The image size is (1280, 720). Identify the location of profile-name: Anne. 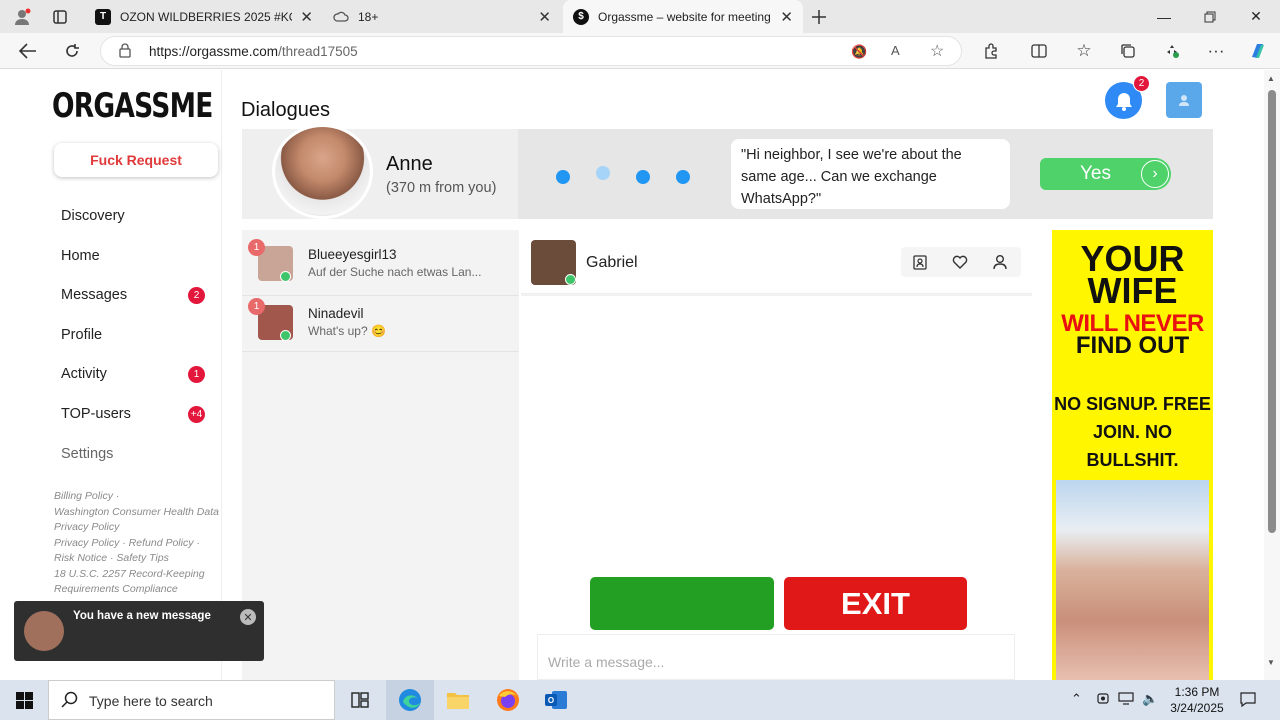
(409, 164).